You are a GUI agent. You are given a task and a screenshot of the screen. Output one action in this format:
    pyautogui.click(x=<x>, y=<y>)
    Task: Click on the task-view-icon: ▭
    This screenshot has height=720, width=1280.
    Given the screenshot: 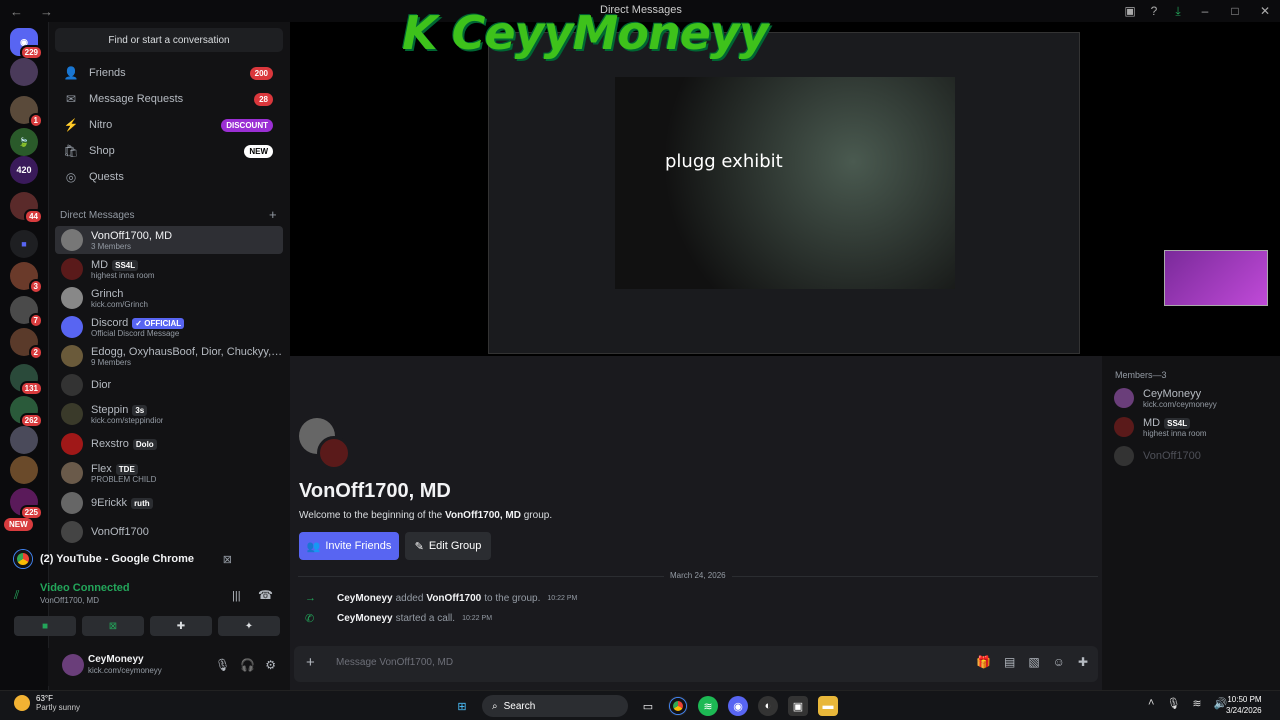 What is the action you would take?
    pyautogui.click(x=648, y=706)
    